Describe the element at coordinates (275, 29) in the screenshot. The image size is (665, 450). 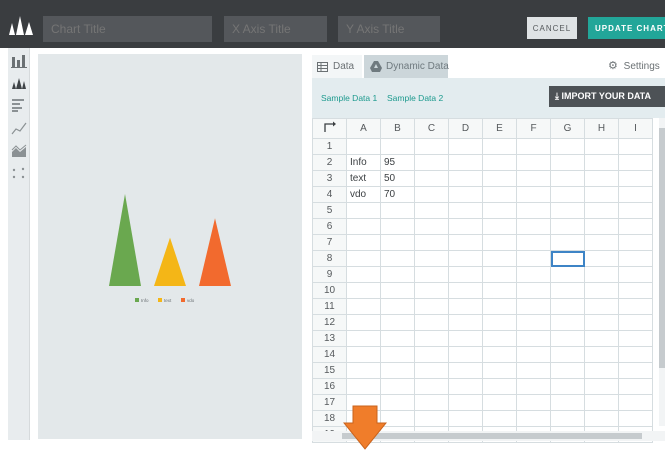
I see `x-axis-title-input` at that location.